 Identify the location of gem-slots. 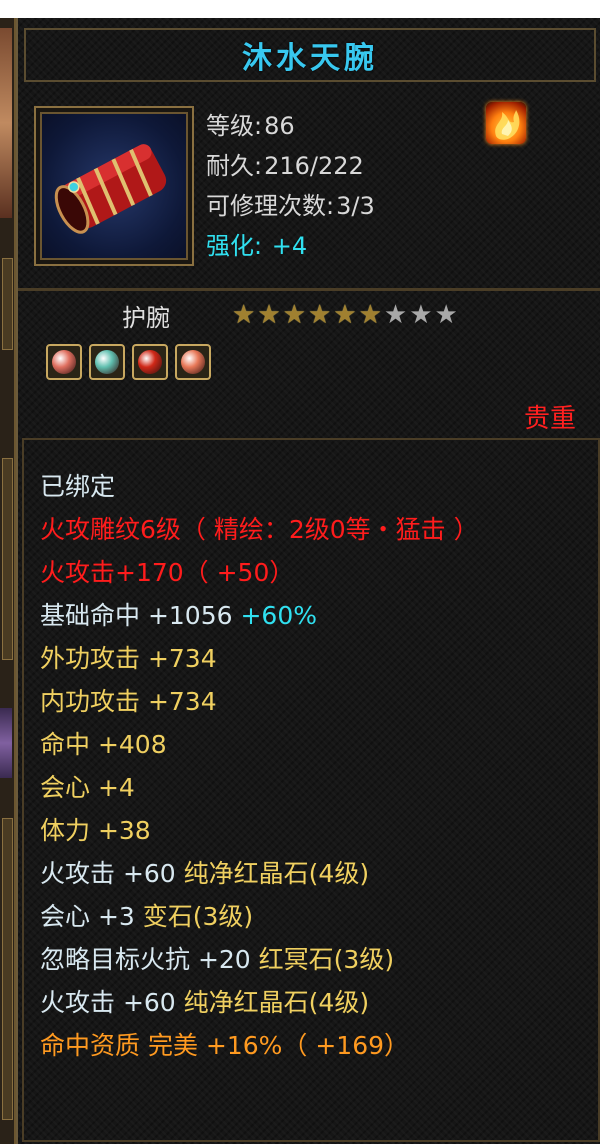
(128, 362).